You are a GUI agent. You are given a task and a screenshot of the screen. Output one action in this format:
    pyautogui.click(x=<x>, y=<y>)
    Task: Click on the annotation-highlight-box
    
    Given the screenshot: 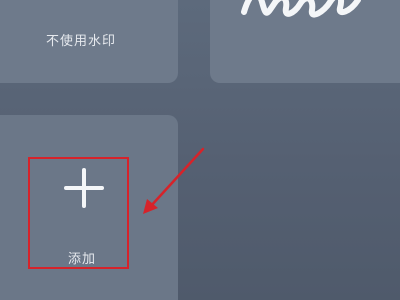 What is the action you would take?
    pyautogui.click(x=78, y=213)
    